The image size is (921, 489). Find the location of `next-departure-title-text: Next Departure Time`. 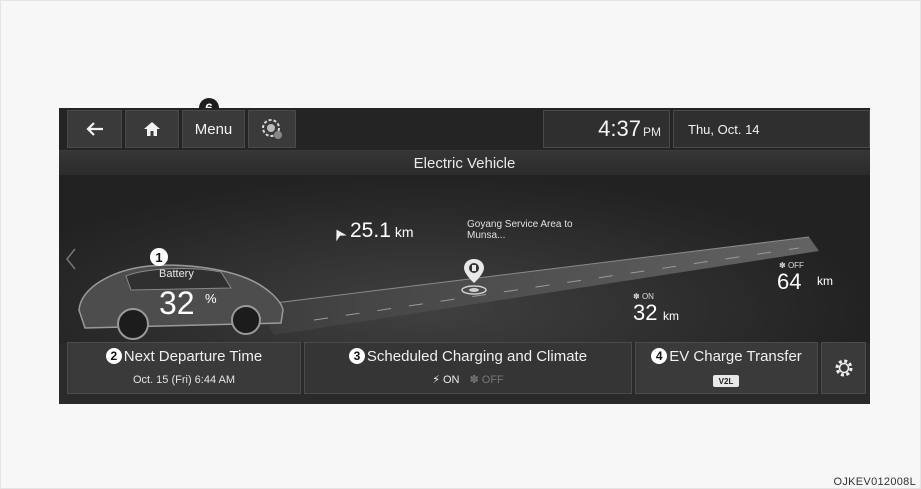

next-departure-title-text: Next Departure Time is located at coordinates (193, 356).